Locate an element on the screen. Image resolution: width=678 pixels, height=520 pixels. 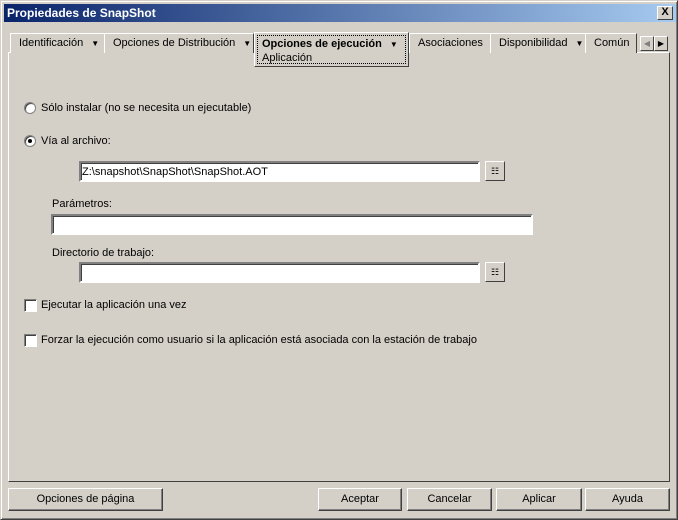
tab-identificacion: Identificación ▼ is located at coordinates (57, 43).